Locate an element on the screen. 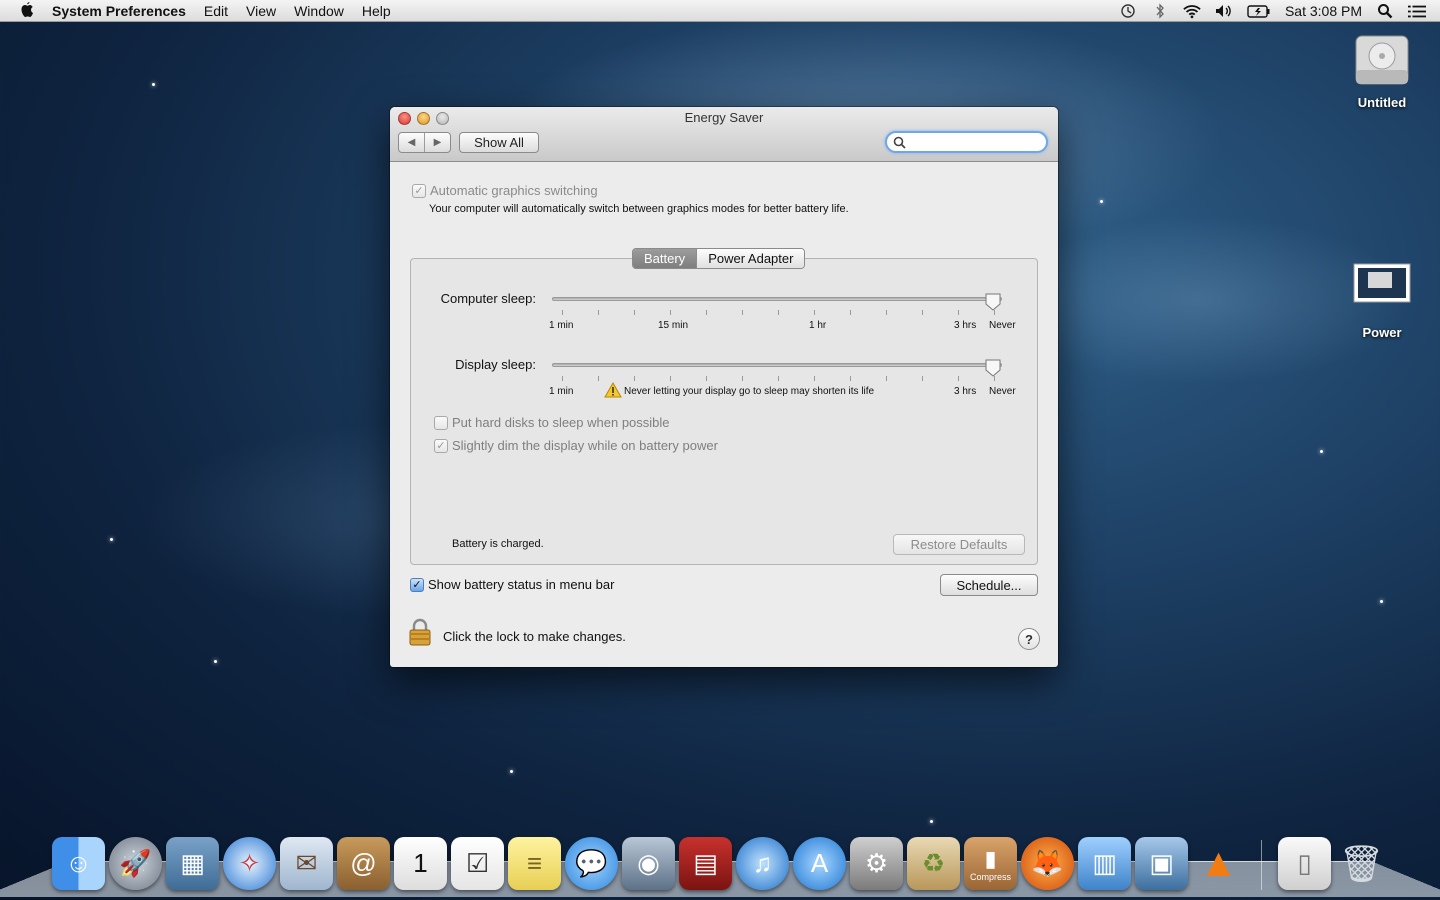 The image size is (1440, 900). window-toolbar: Energy Saver ◀ ▶ Show All is located at coordinates (724, 134).